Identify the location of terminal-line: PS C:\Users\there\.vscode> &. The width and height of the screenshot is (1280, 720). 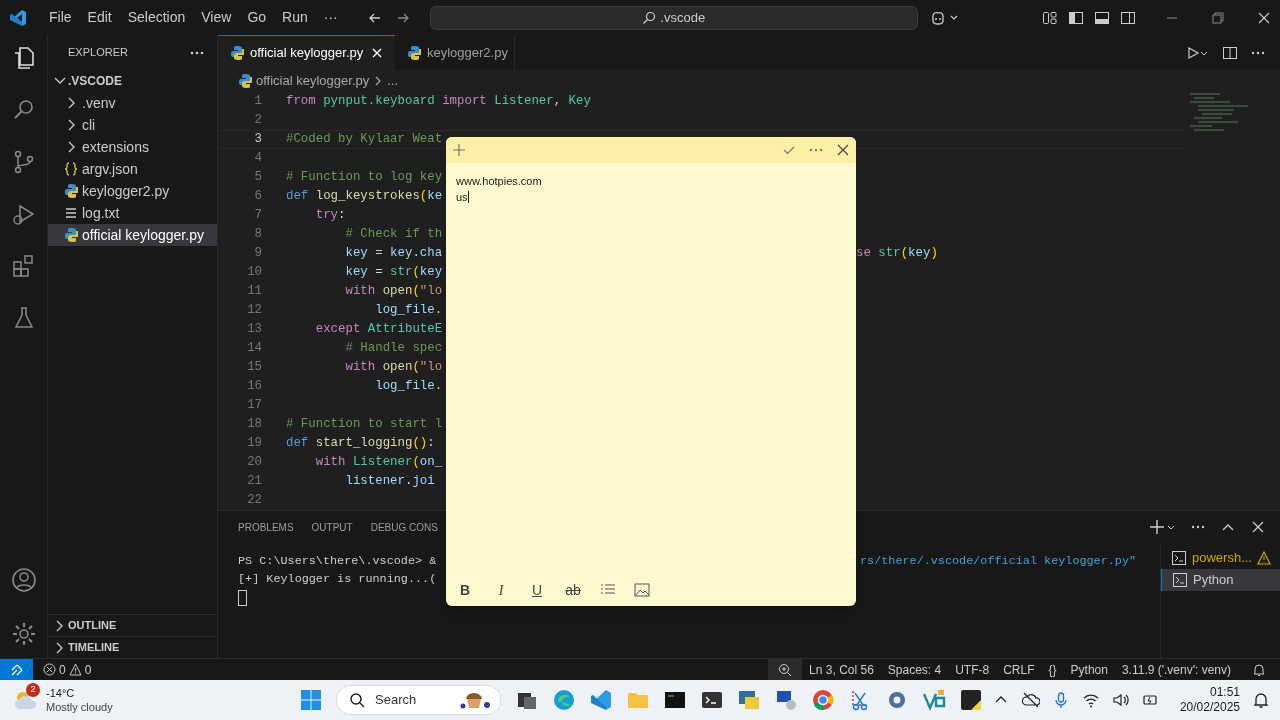
(337, 561).